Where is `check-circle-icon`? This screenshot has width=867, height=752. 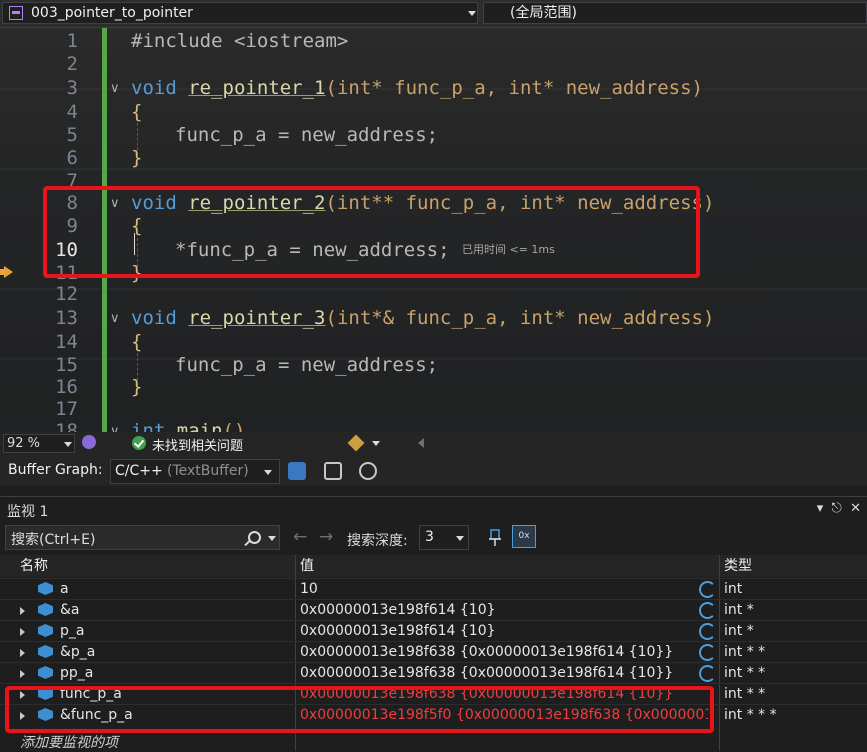
check-circle-icon is located at coordinates (139, 443).